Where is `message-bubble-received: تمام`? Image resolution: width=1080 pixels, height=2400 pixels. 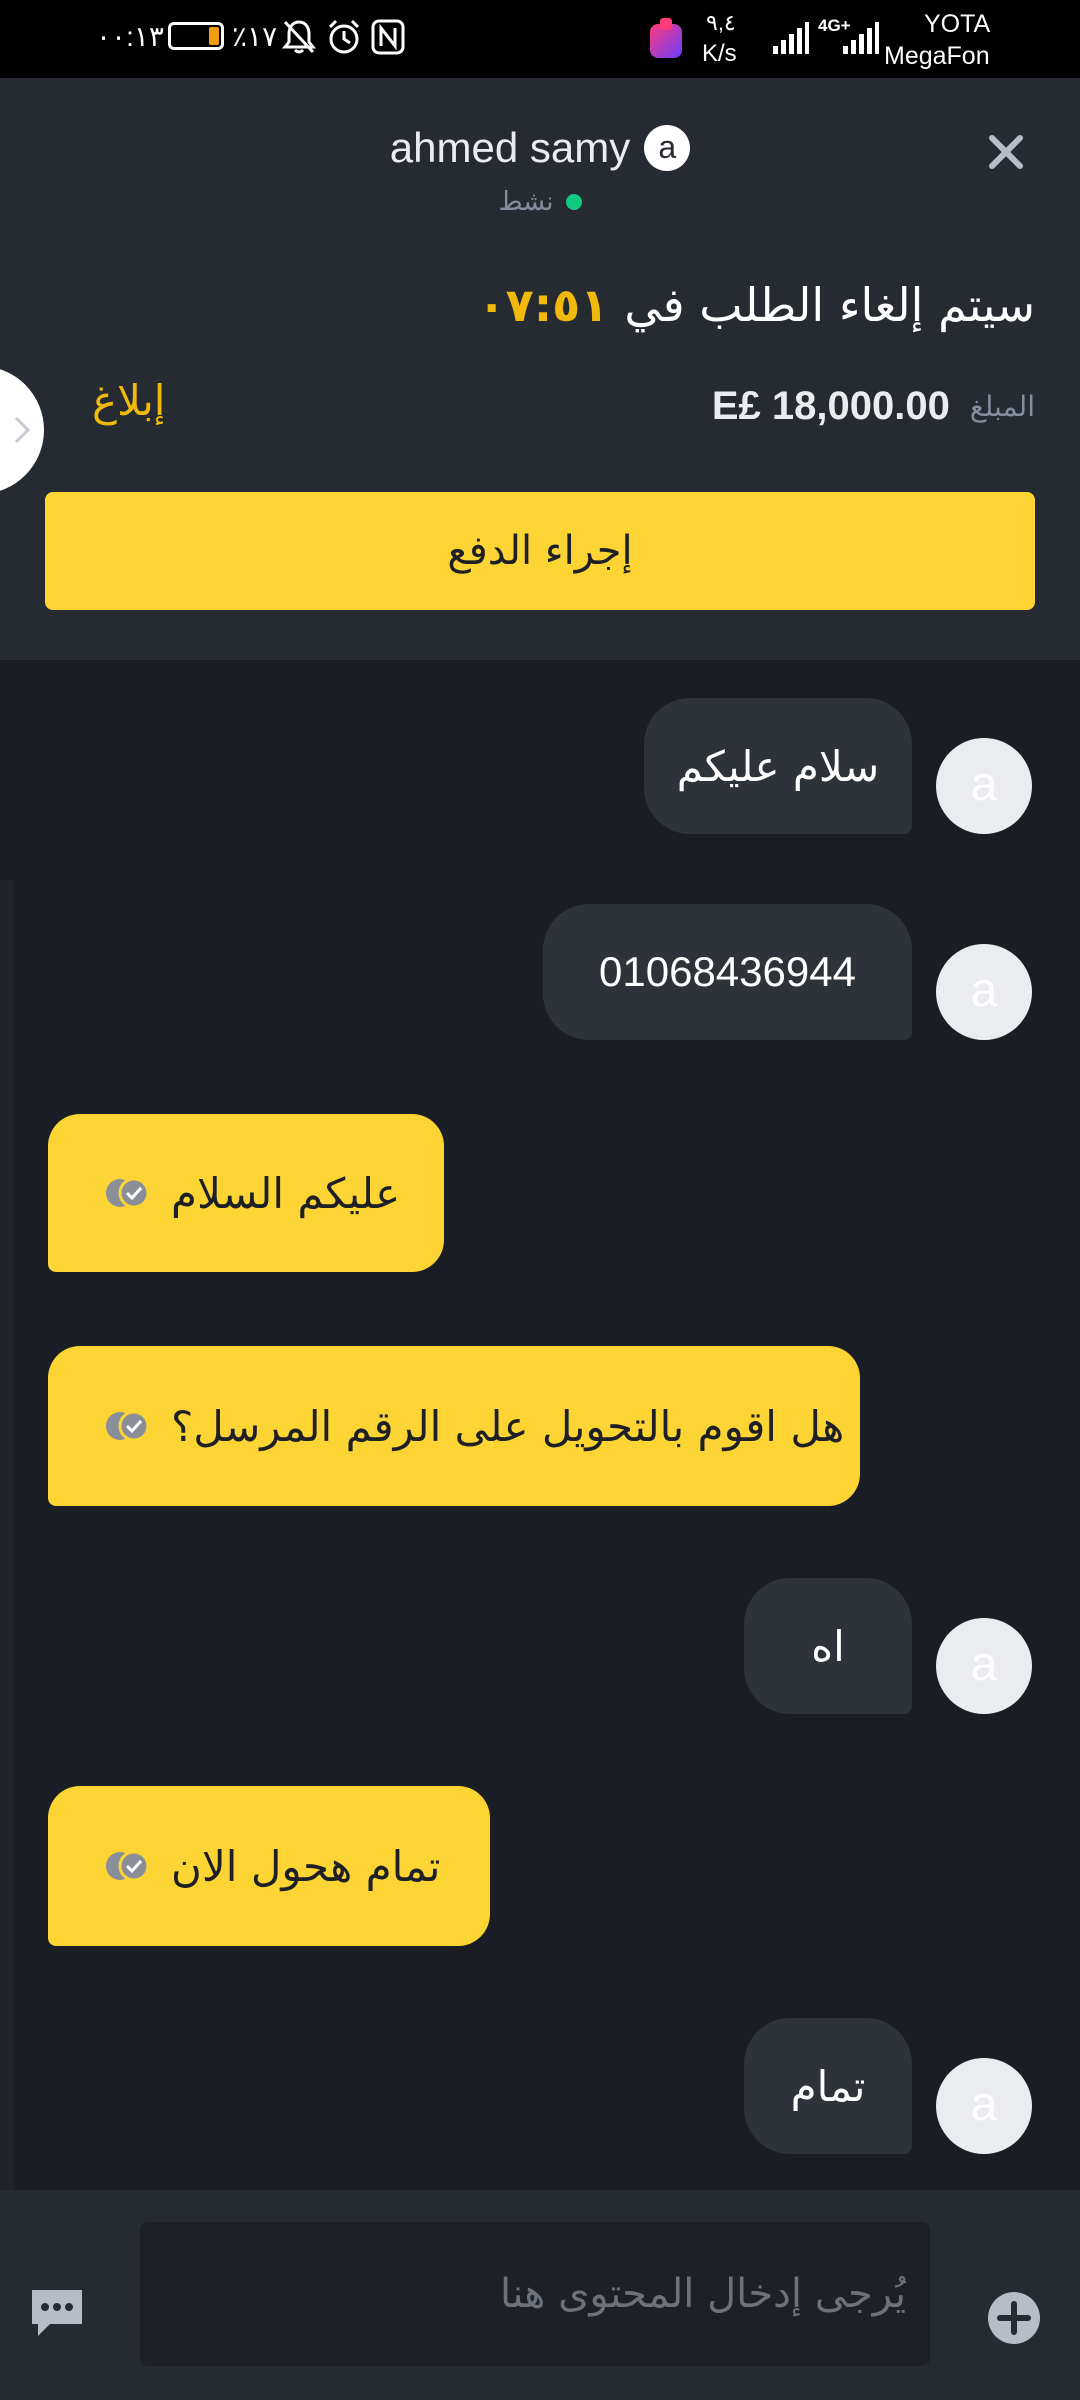 message-bubble-received: تمام is located at coordinates (828, 2086).